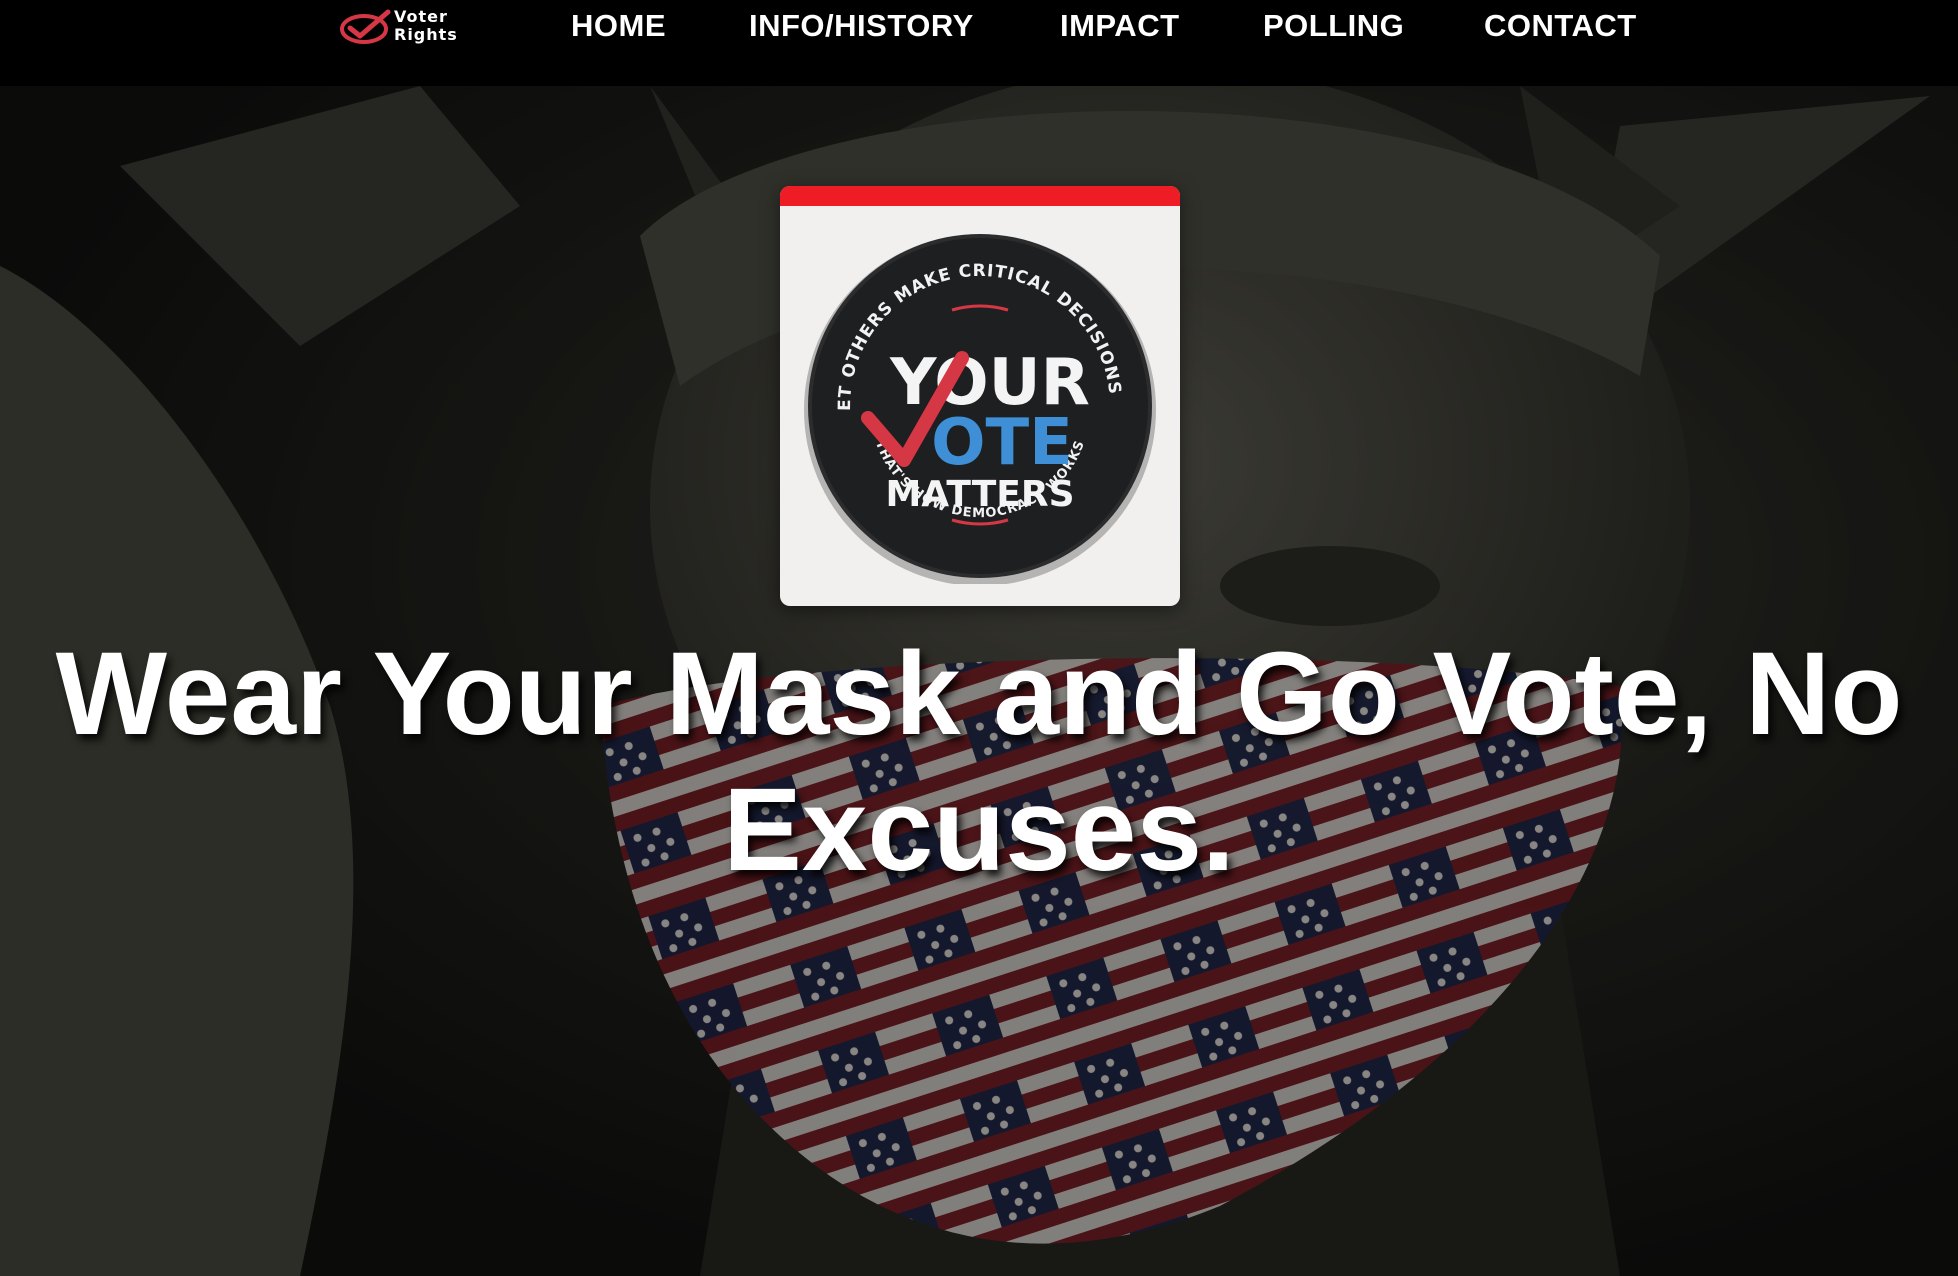 This screenshot has height=1276, width=1958. I want to click on logo-line-1: Voter, so click(421, 16).